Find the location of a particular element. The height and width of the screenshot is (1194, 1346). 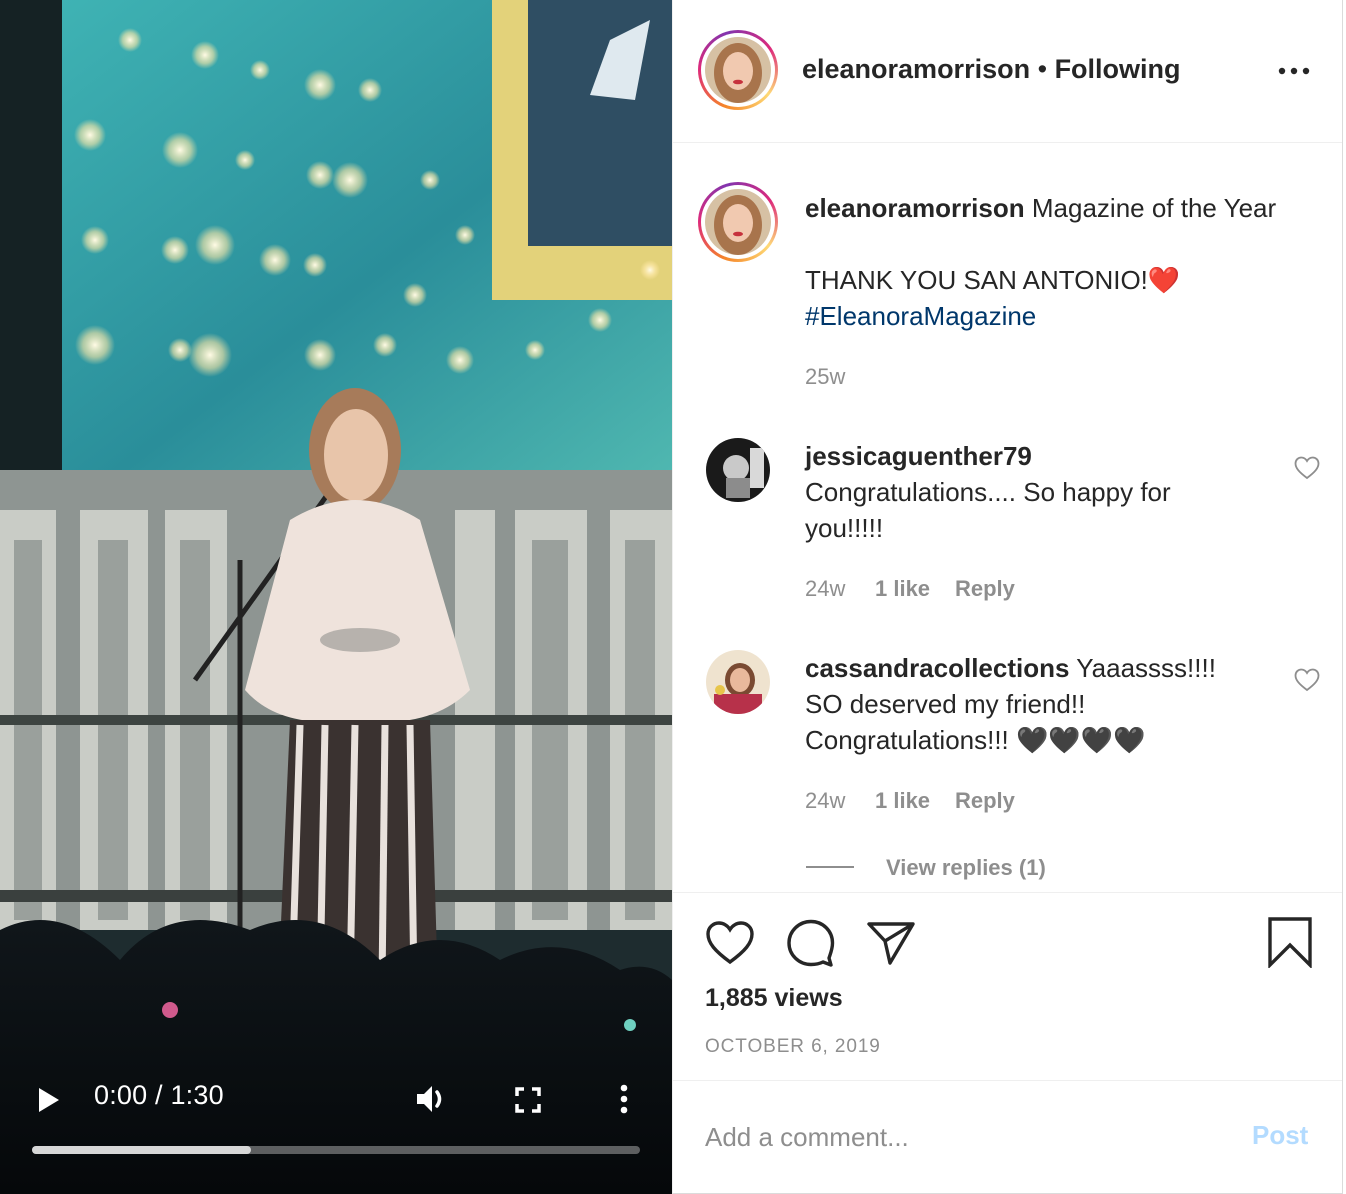

post-comment-button: Post is located at coordinates (1280, 1135).